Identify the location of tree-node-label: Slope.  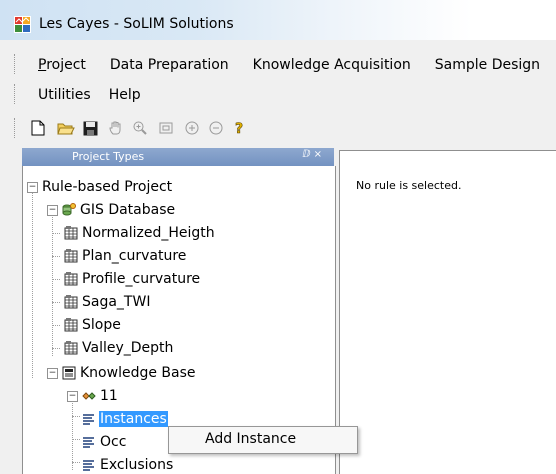
(101, 325).